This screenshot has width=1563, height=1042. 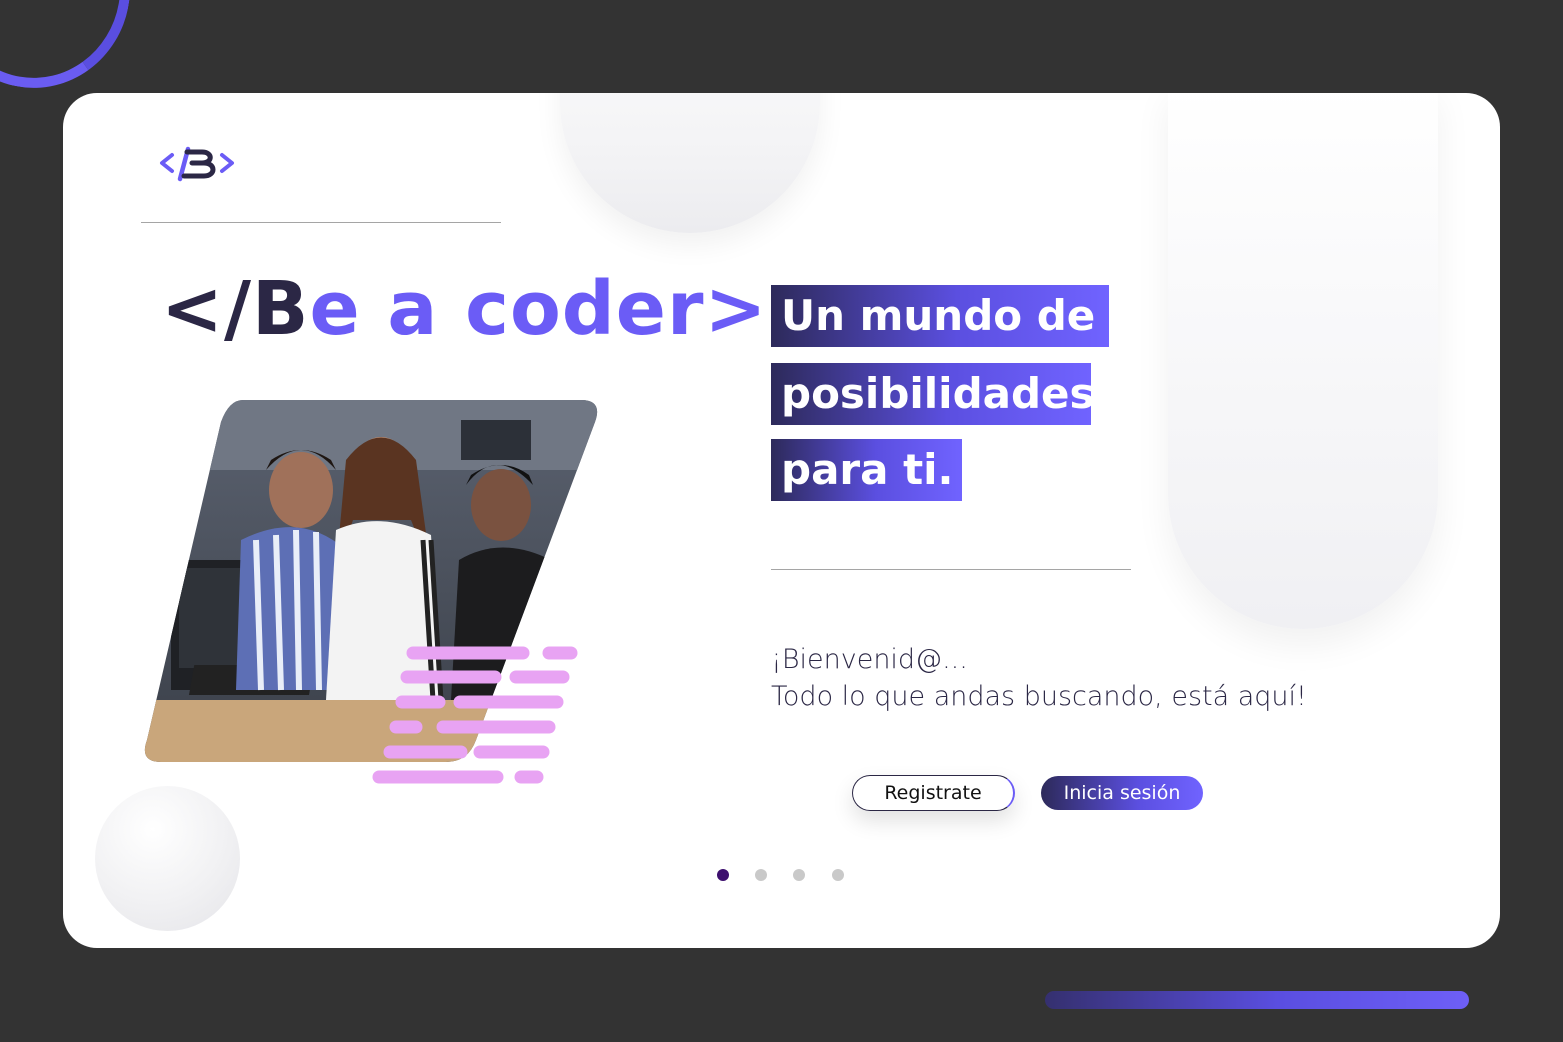 I want to click on headline-line-2: posibilidades, so click(x=933, y=394).